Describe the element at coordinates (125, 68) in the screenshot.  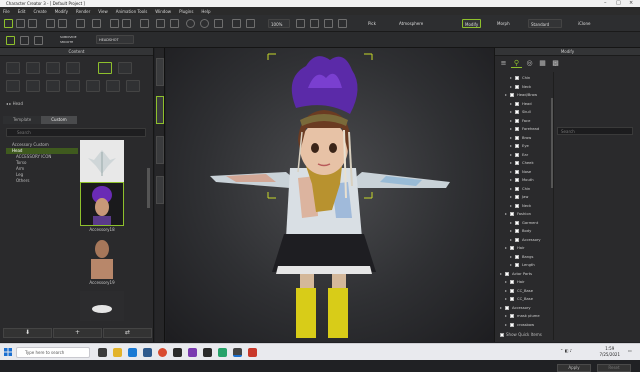
I see `category-motion-button` at that location.